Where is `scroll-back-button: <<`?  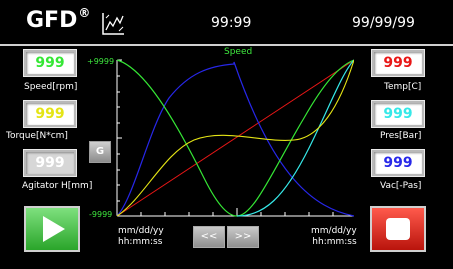 scroll-back-button: << is located at coordinates (209, 237).